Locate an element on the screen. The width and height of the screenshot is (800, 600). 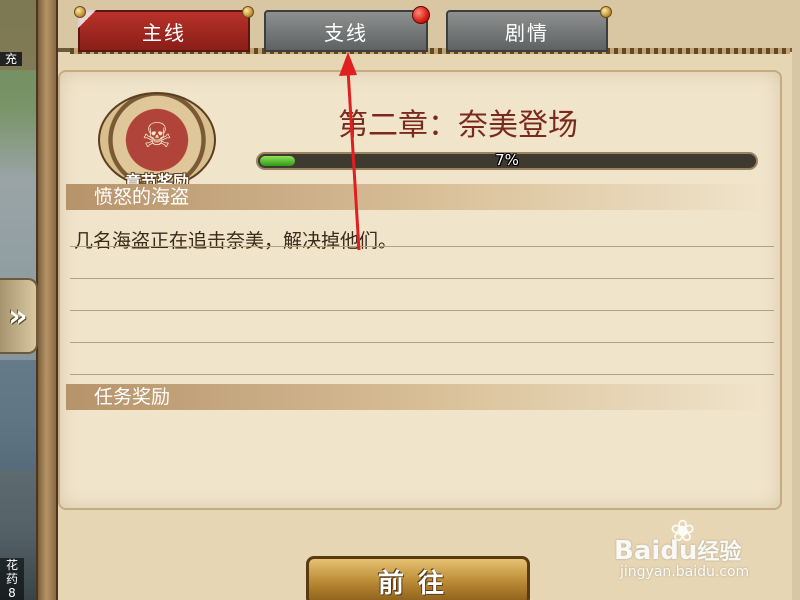
go-button: 前往 is located at coordinates (418, 578).